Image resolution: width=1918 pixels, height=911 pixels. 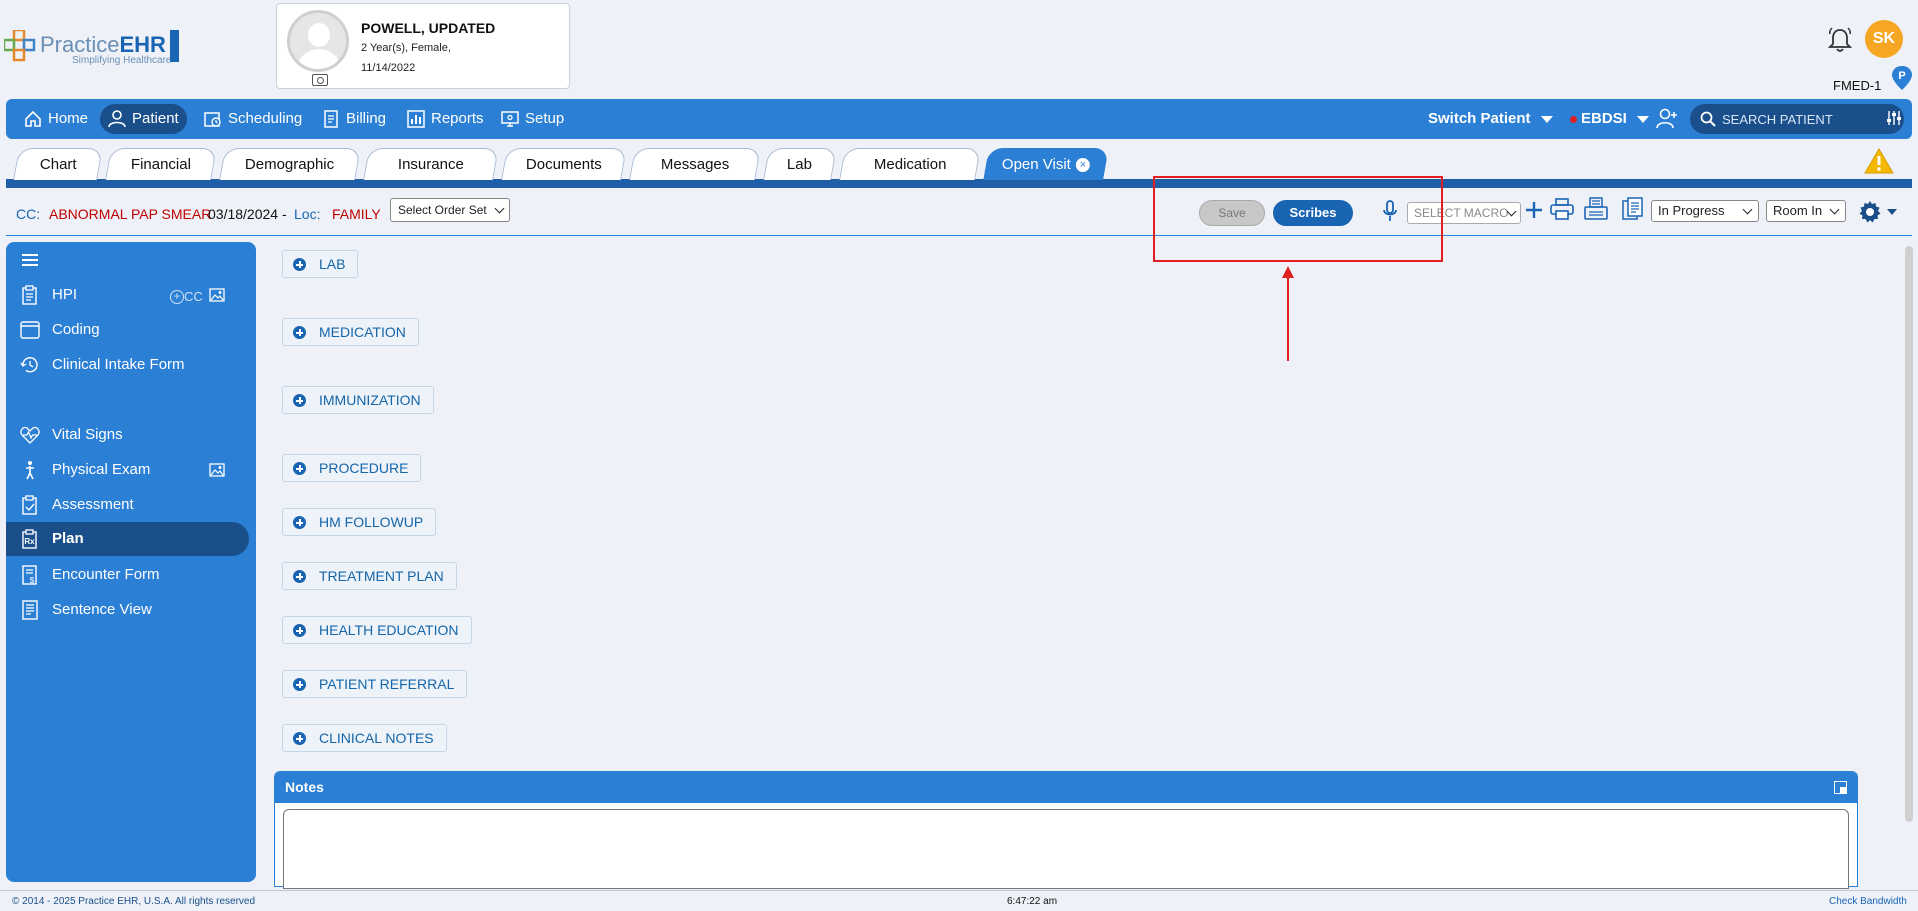 I want to click on notes-header: Notes, so click(x=1066, y=787).